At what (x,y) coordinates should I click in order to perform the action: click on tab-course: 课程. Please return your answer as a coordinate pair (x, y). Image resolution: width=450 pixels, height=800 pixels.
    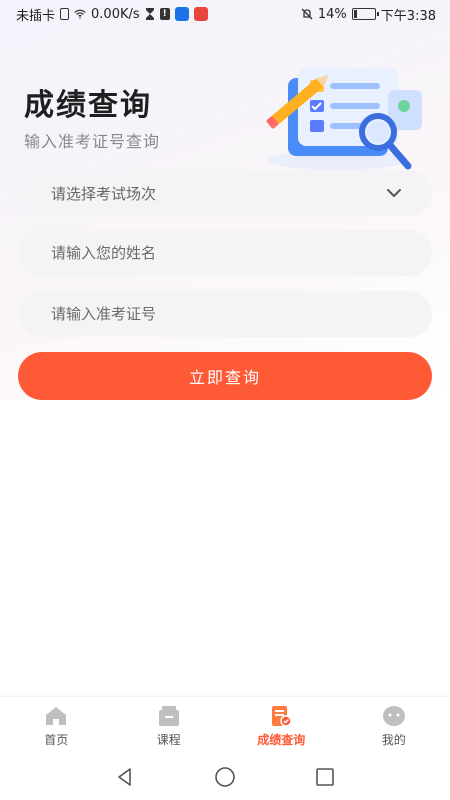
    Looking at the image, I should click on (169, 726).